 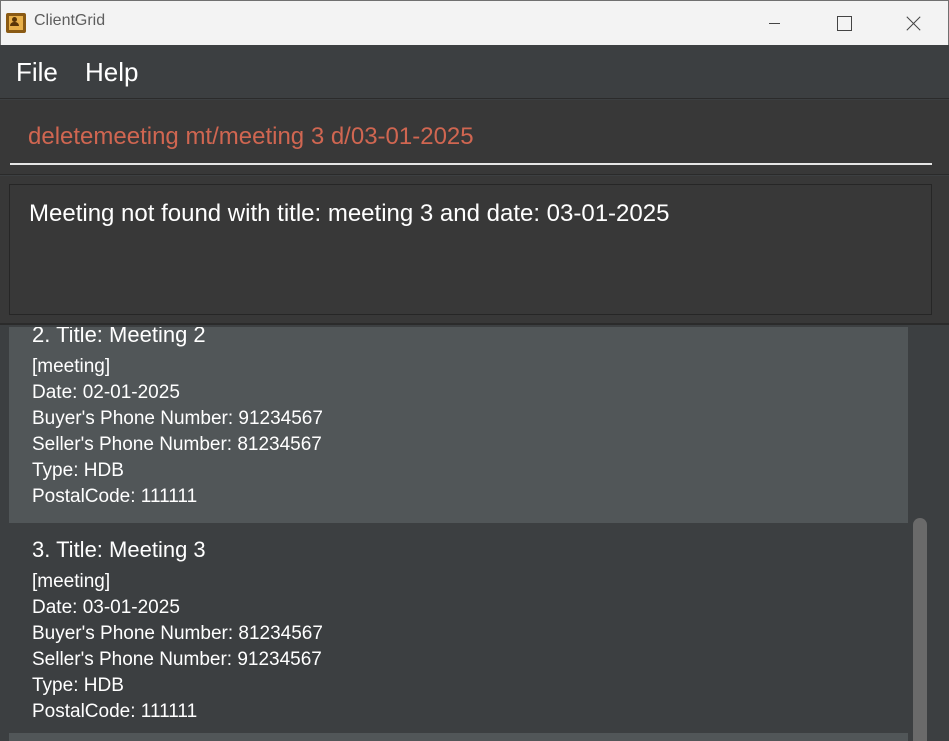 I want to click on meeting-seller-phone: Seller's Phone Number: 81234567, so click(x=177, y=444).